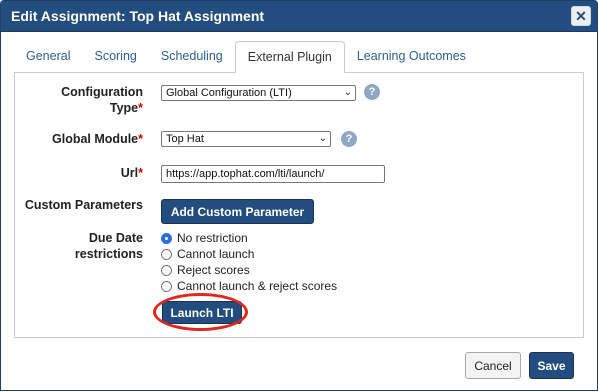  Describe the element at coordinates (212, 238) in the screenshot. I see `radio-label: No restriction` at that location.